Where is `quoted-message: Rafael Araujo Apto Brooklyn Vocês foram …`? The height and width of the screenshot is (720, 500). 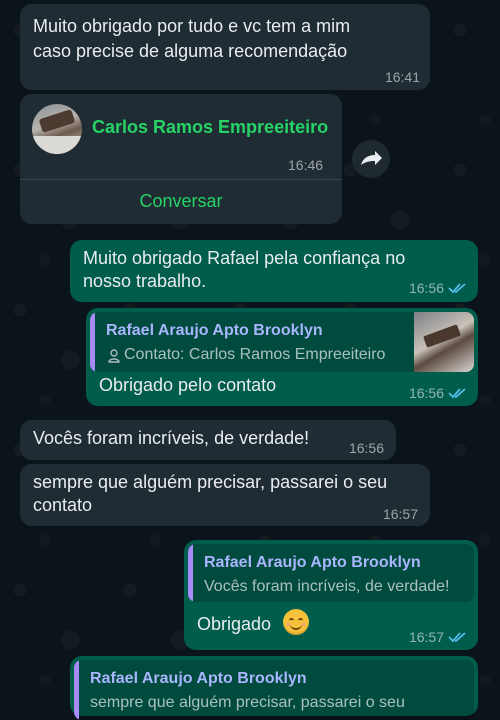 quoted-message: Rafael Araujo Apto Brooklyn Vocês foram … is located at coordinates (331, 573).